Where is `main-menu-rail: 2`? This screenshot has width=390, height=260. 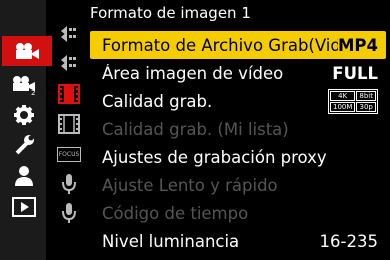
main-menu-rail: 2 is located at coordinates (26, 130).